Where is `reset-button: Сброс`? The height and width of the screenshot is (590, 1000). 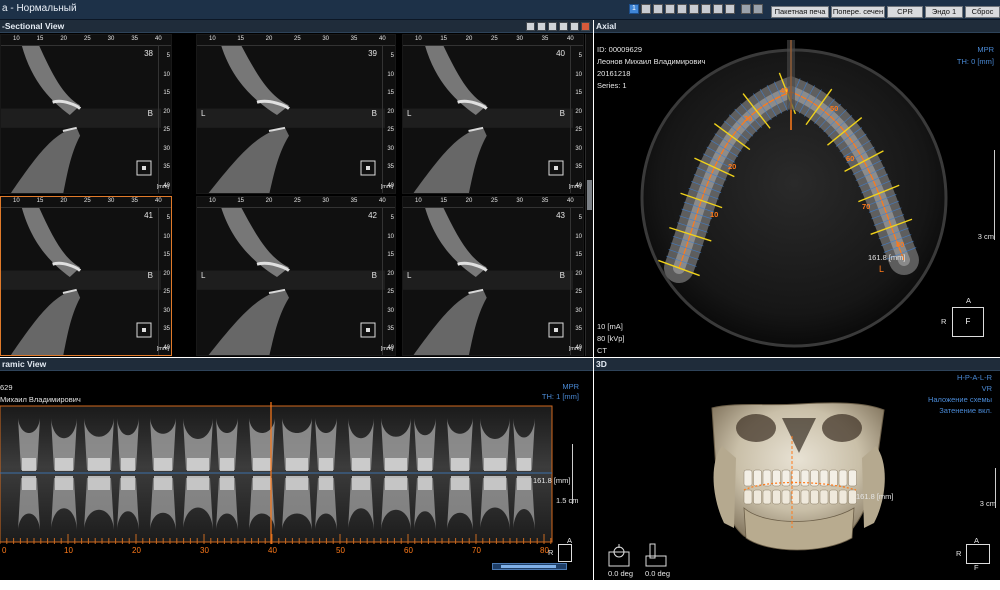 reset-button: Сброс is located at coordinates (982, 12).